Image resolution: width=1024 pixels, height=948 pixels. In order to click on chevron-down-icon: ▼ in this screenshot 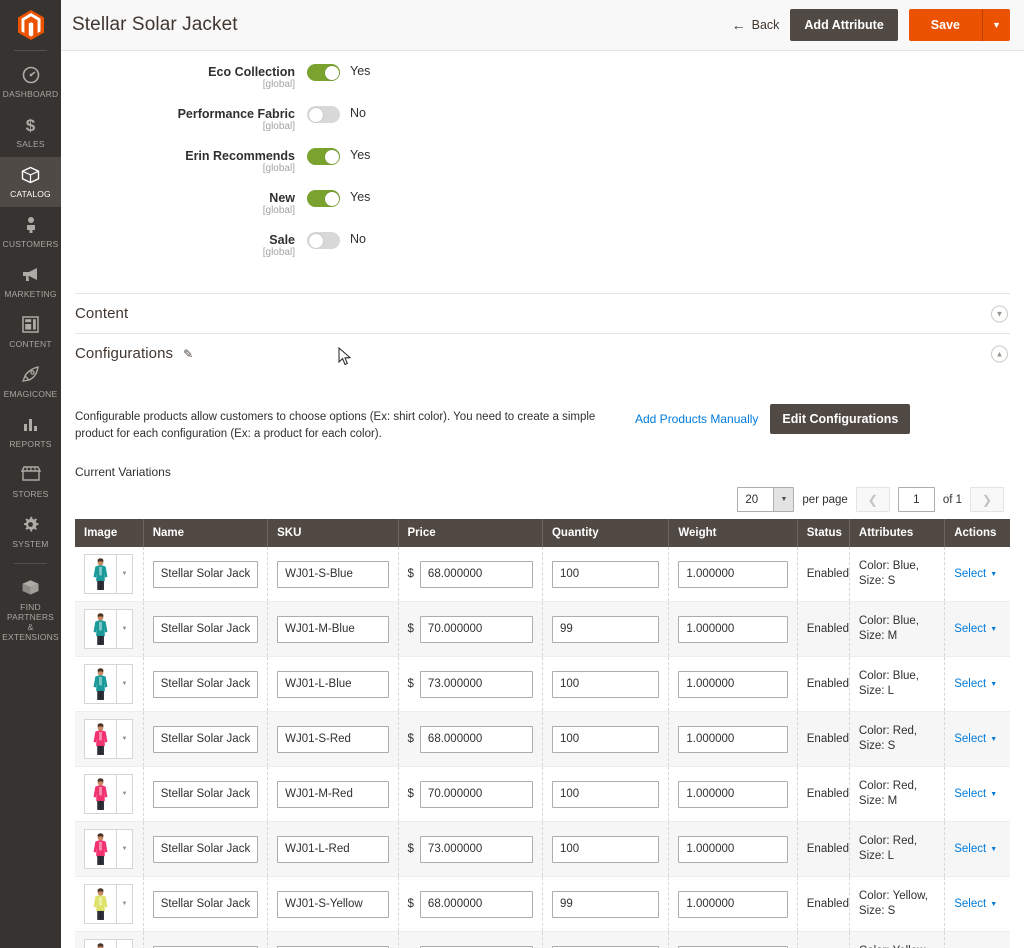, I will do `click(999, 313)`.